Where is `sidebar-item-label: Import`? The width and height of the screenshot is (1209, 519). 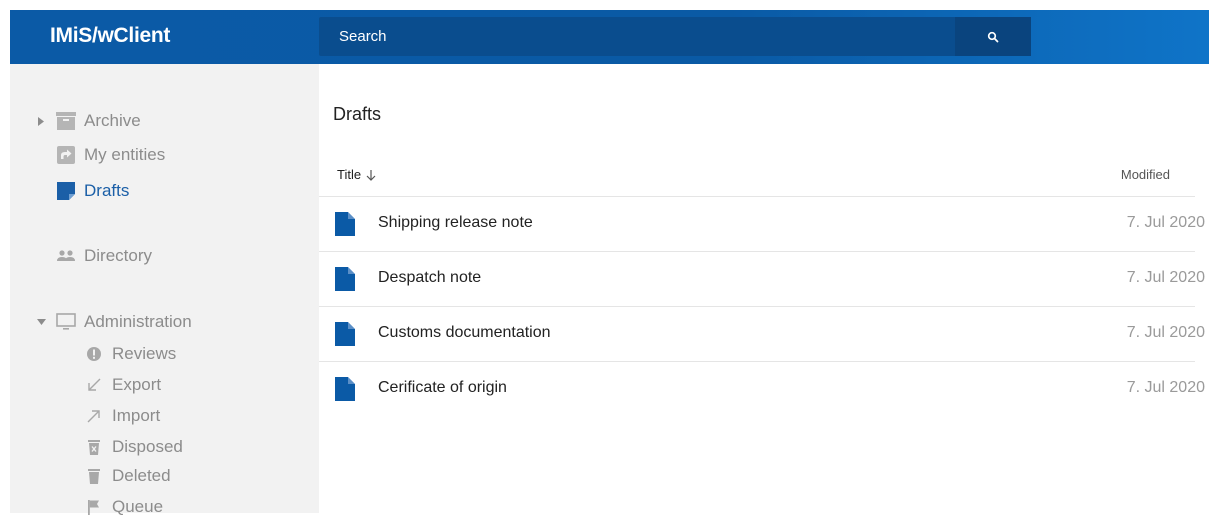
sidebar-item-label: Import is located at coordinates (136, 415).